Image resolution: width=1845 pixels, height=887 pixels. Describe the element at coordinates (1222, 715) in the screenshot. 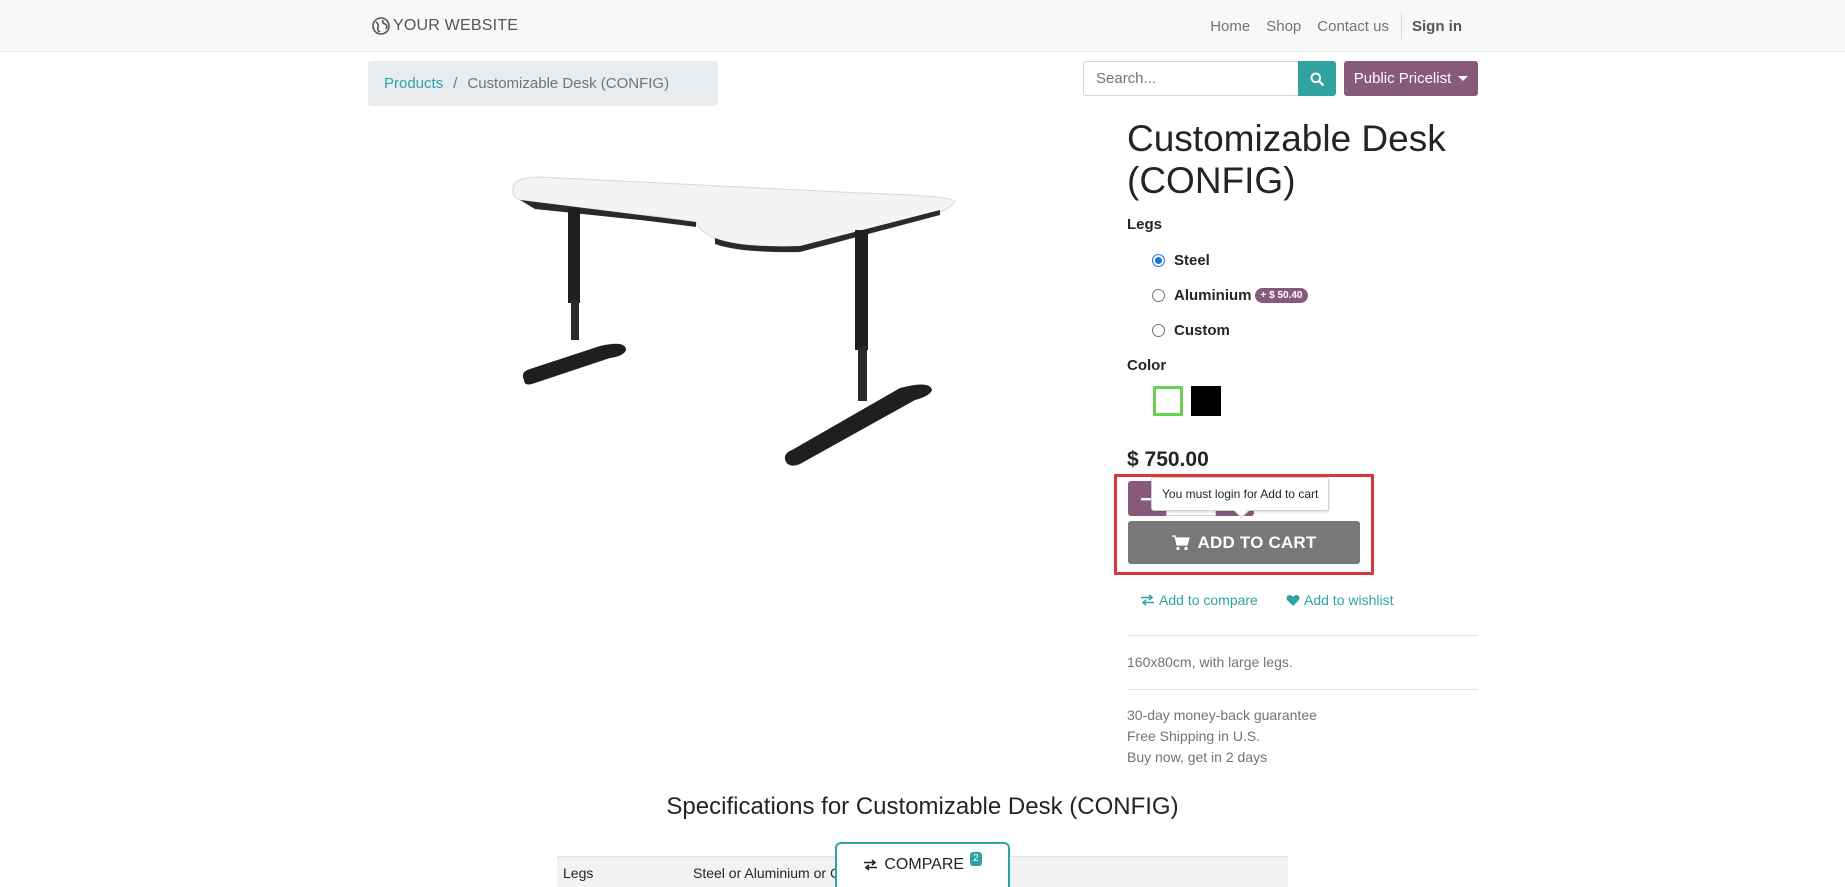

I see `guarantee-item: 30-day money-back guarantee` at that location.